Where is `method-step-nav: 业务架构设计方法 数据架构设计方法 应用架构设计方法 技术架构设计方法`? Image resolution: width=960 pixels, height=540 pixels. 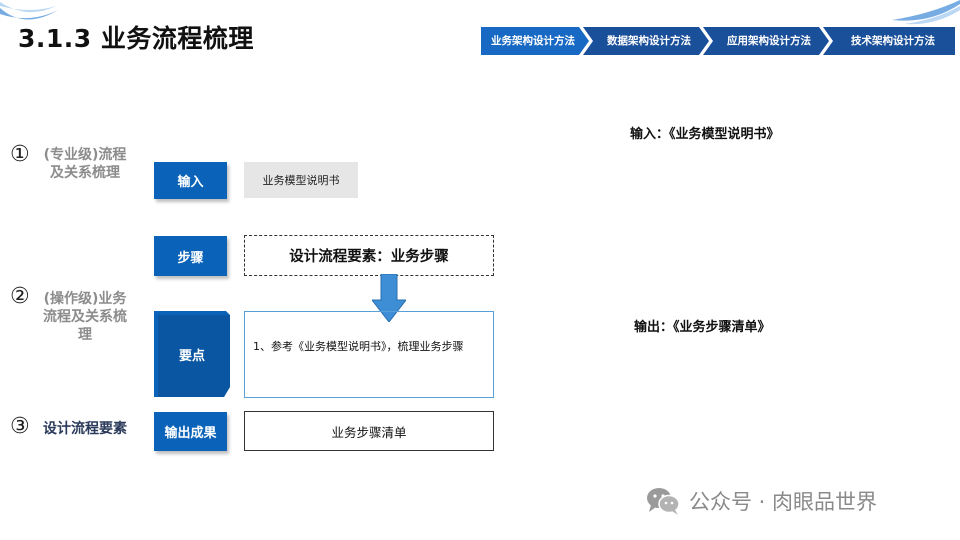 method-step-nav: 业务架构设计方法 数据架构设计方法 应用架构设计方法 技术架构设计方法 is located at coordinates (718, 41).